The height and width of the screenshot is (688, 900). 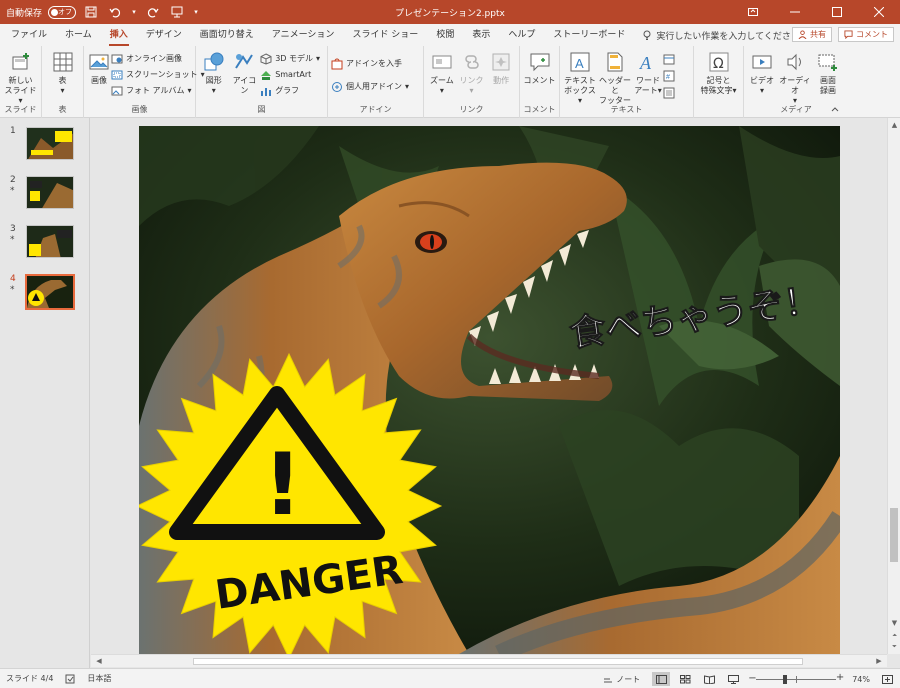 I want to click on scroll-right-icon: ▶, so click(x=879, y=661).